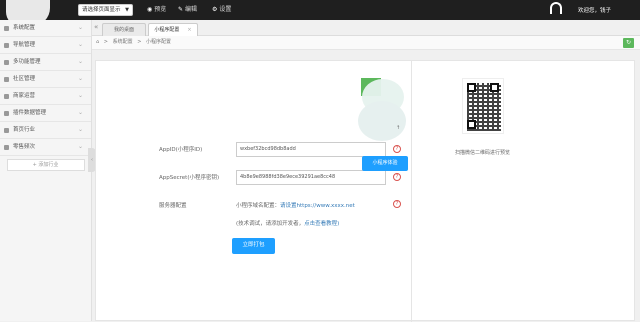  I want to click on qr-code, so click(483, 106).